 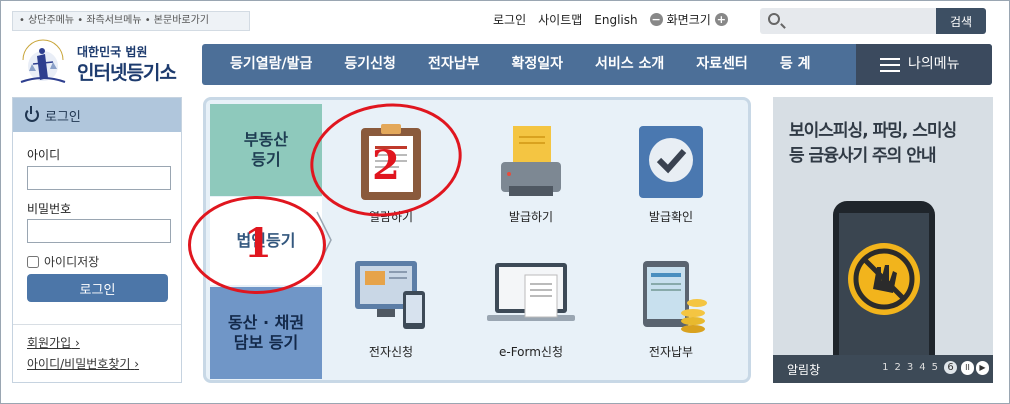 What do you see at coordinates (721, 19) in the screenshot?
I see `zoom-in-icon: +` at bounding box center [721, 19].